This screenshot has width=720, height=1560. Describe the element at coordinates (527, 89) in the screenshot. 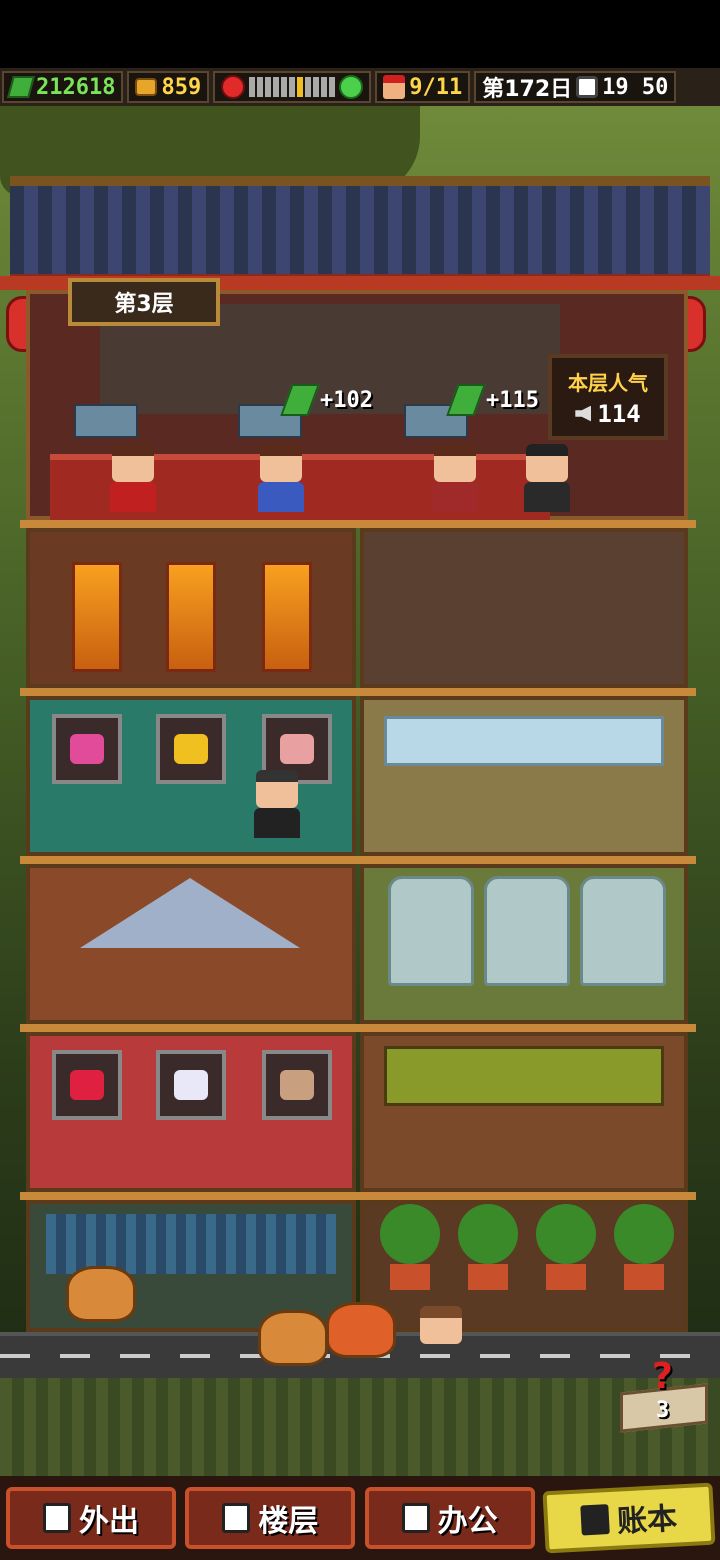

I see `day-value: 第172日` at that location.